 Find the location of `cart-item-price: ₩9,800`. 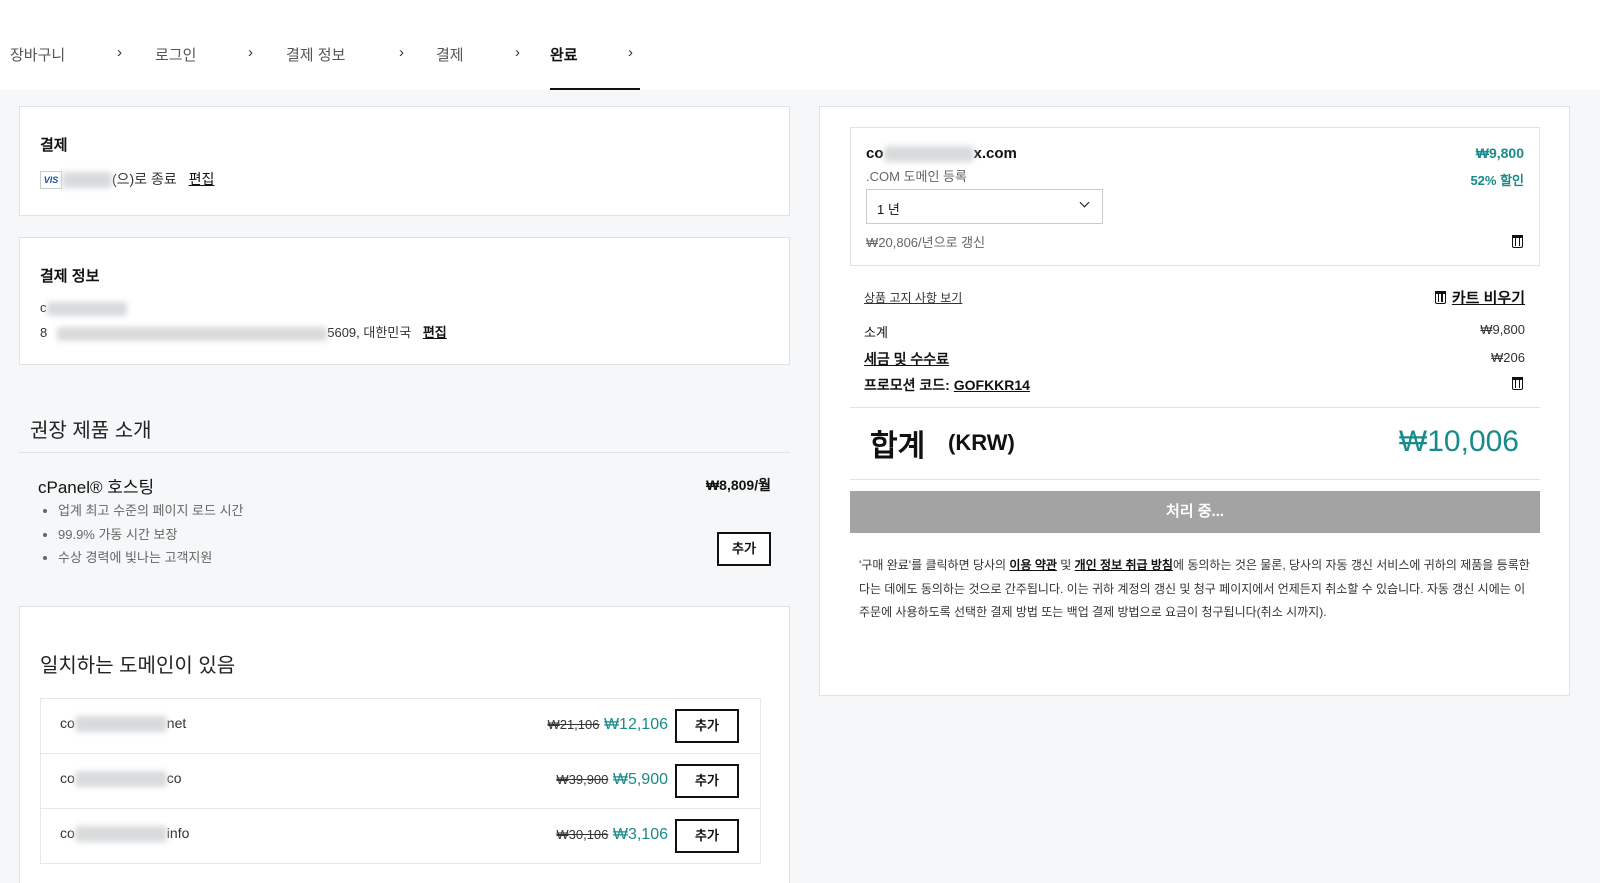

cart-item-price: ₩9,800 is located at coordinates (1499, 153).